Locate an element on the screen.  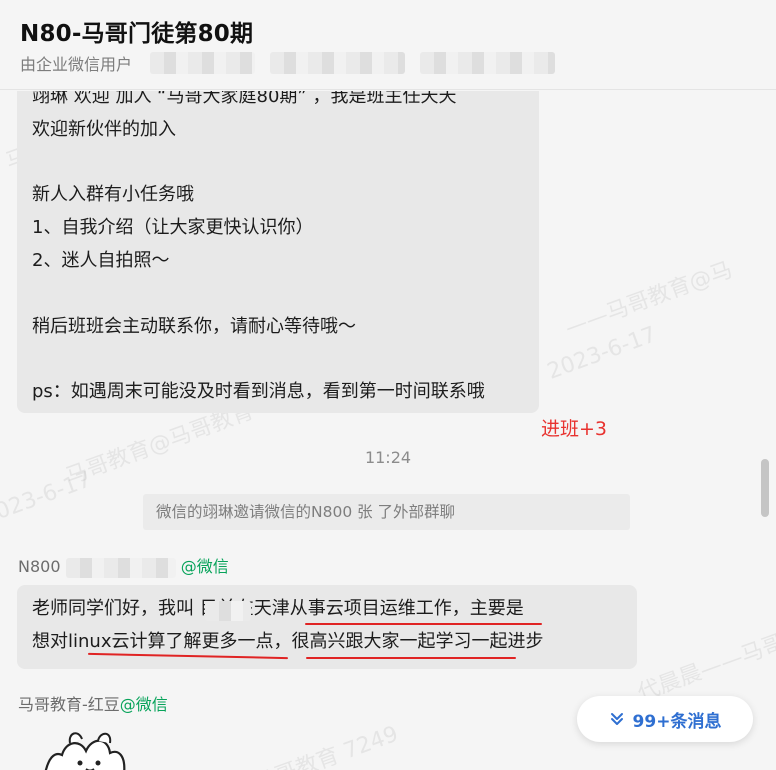
message-timestamp: 11:24 is located at coordinates (388, 457).